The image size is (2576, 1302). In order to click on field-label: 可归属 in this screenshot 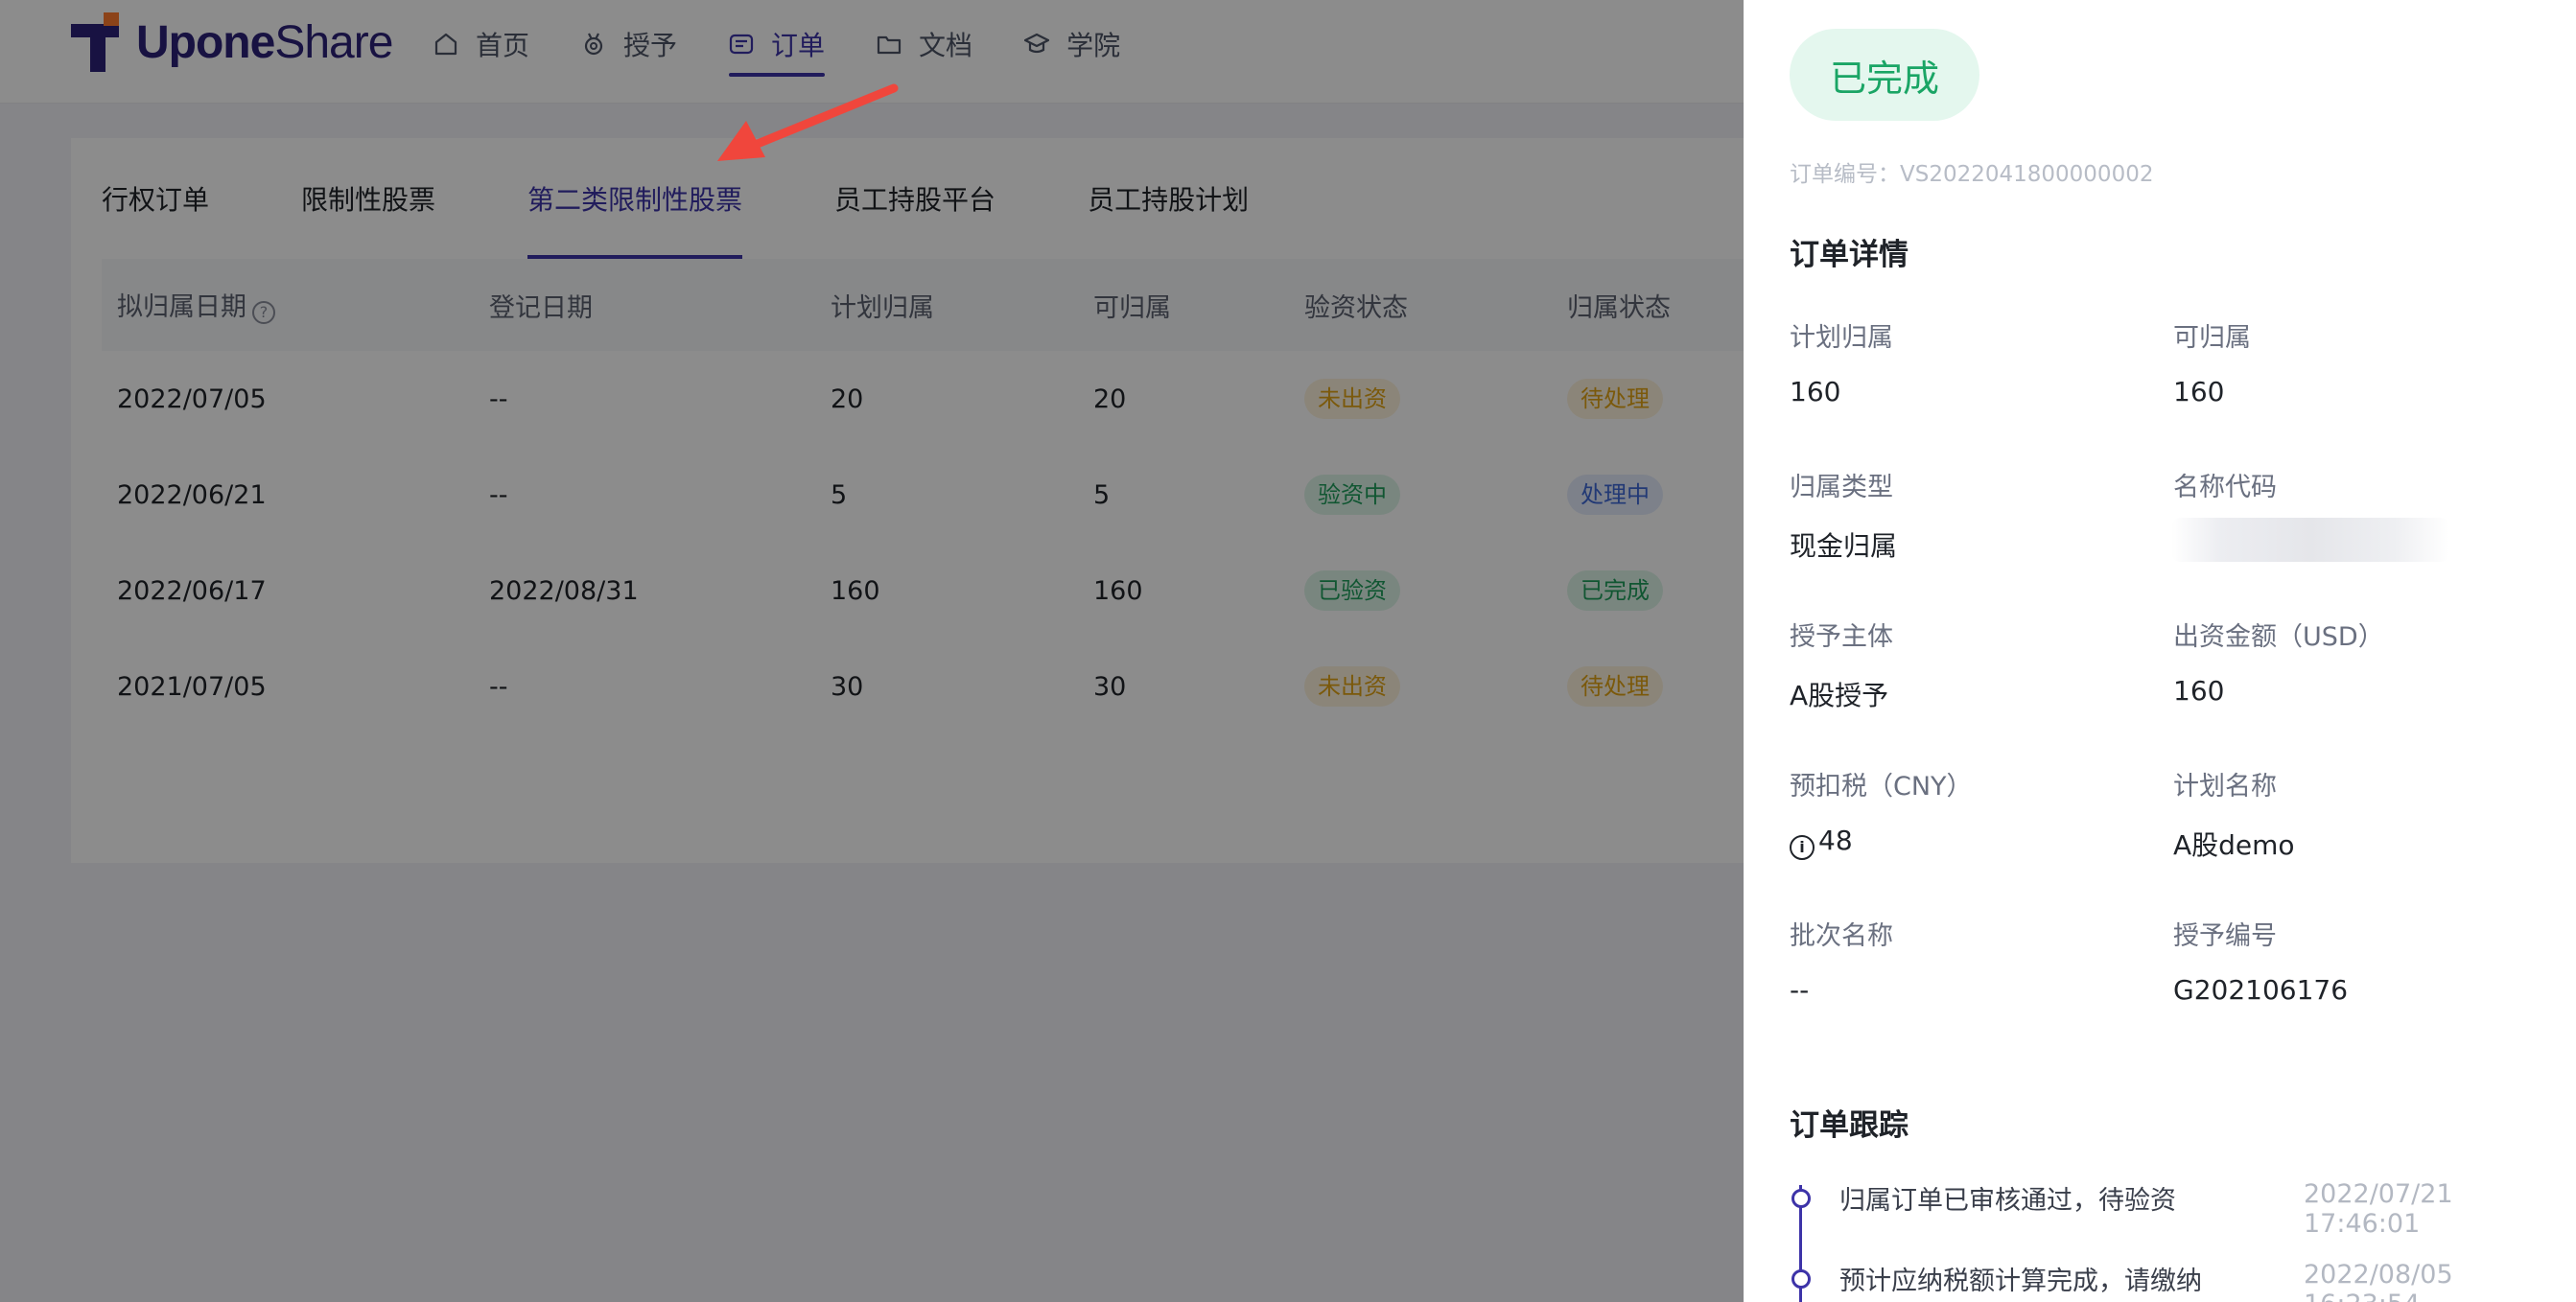, I will do `click(2212, 338)`.